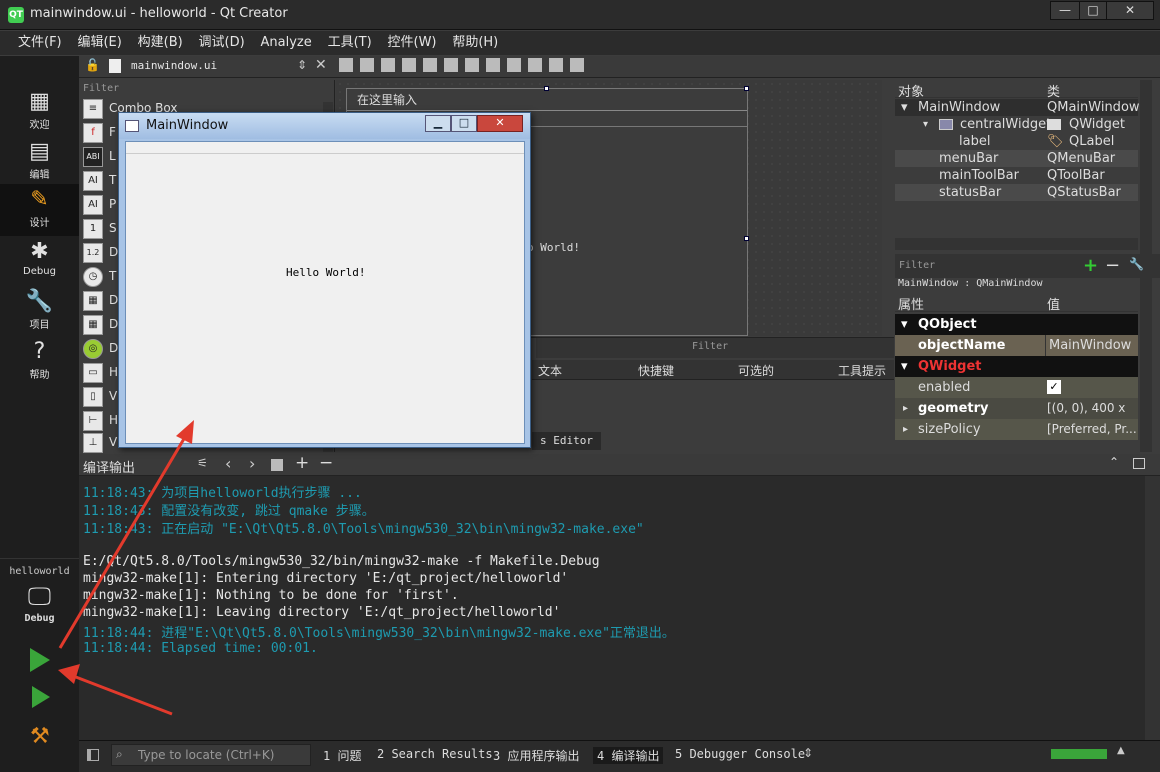  What do you see at coordinates (1016, 192) in the screenshot?
I see `object-row: statusBar QStatusBar` at bounding box center [1016, 192].